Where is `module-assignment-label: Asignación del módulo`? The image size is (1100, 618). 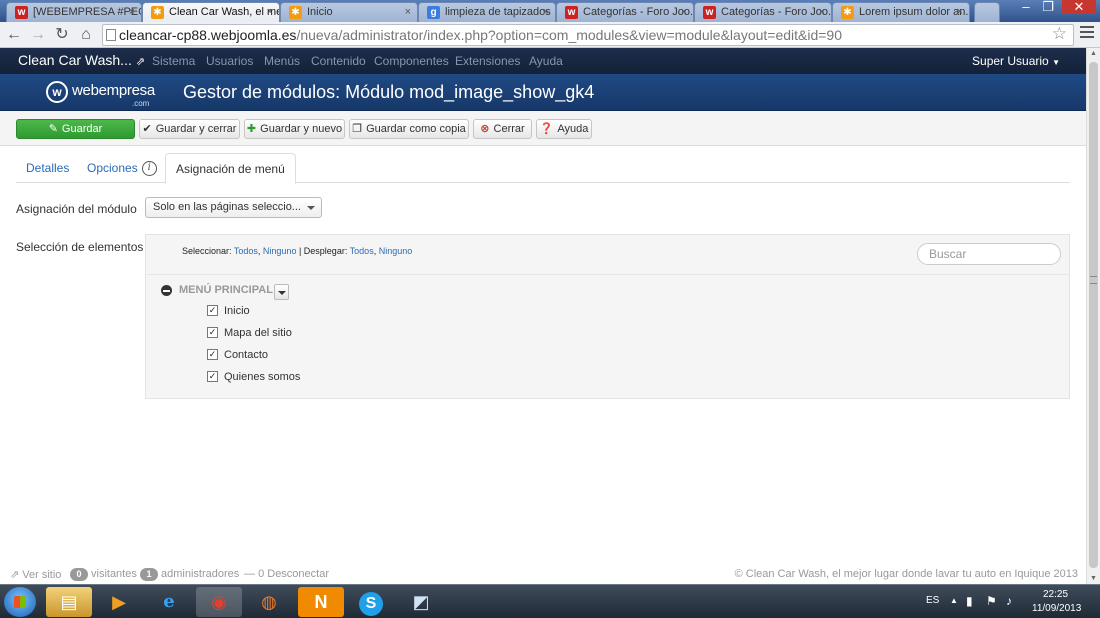
module-assignment-label: Asignación del módulo is located at coordinates (76, 209).